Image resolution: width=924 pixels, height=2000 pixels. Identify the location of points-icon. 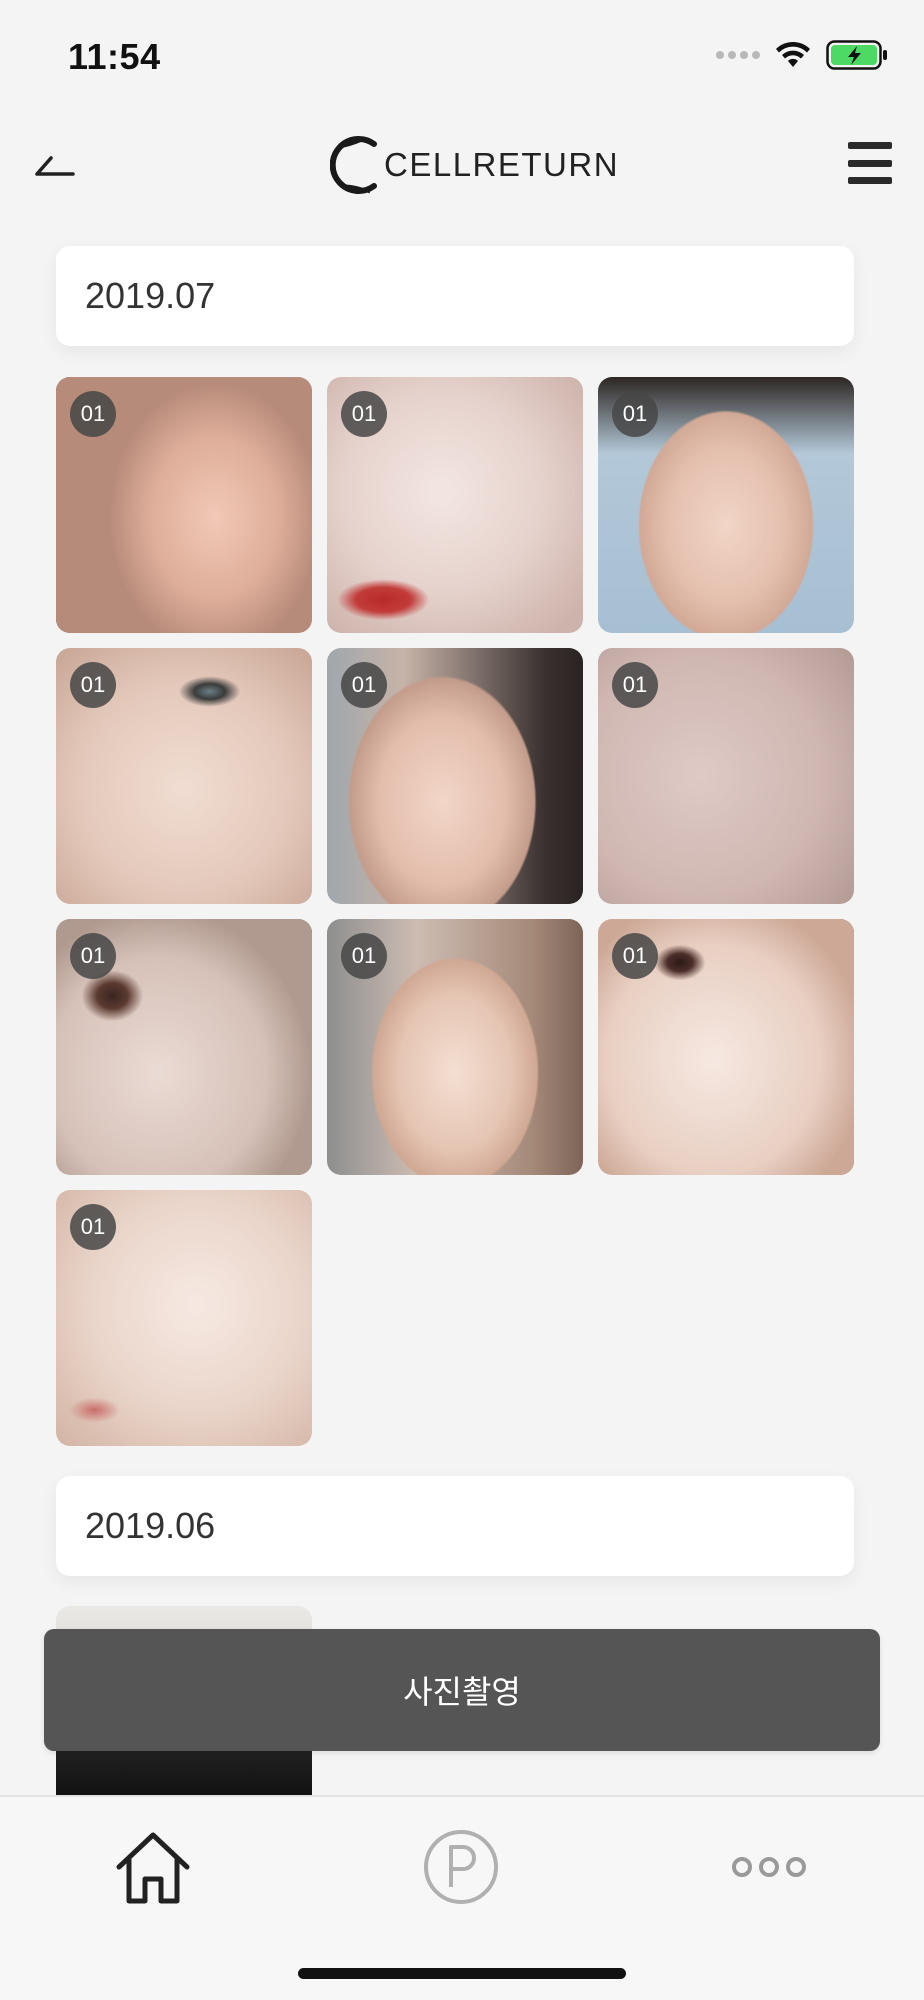
(461, 1867).